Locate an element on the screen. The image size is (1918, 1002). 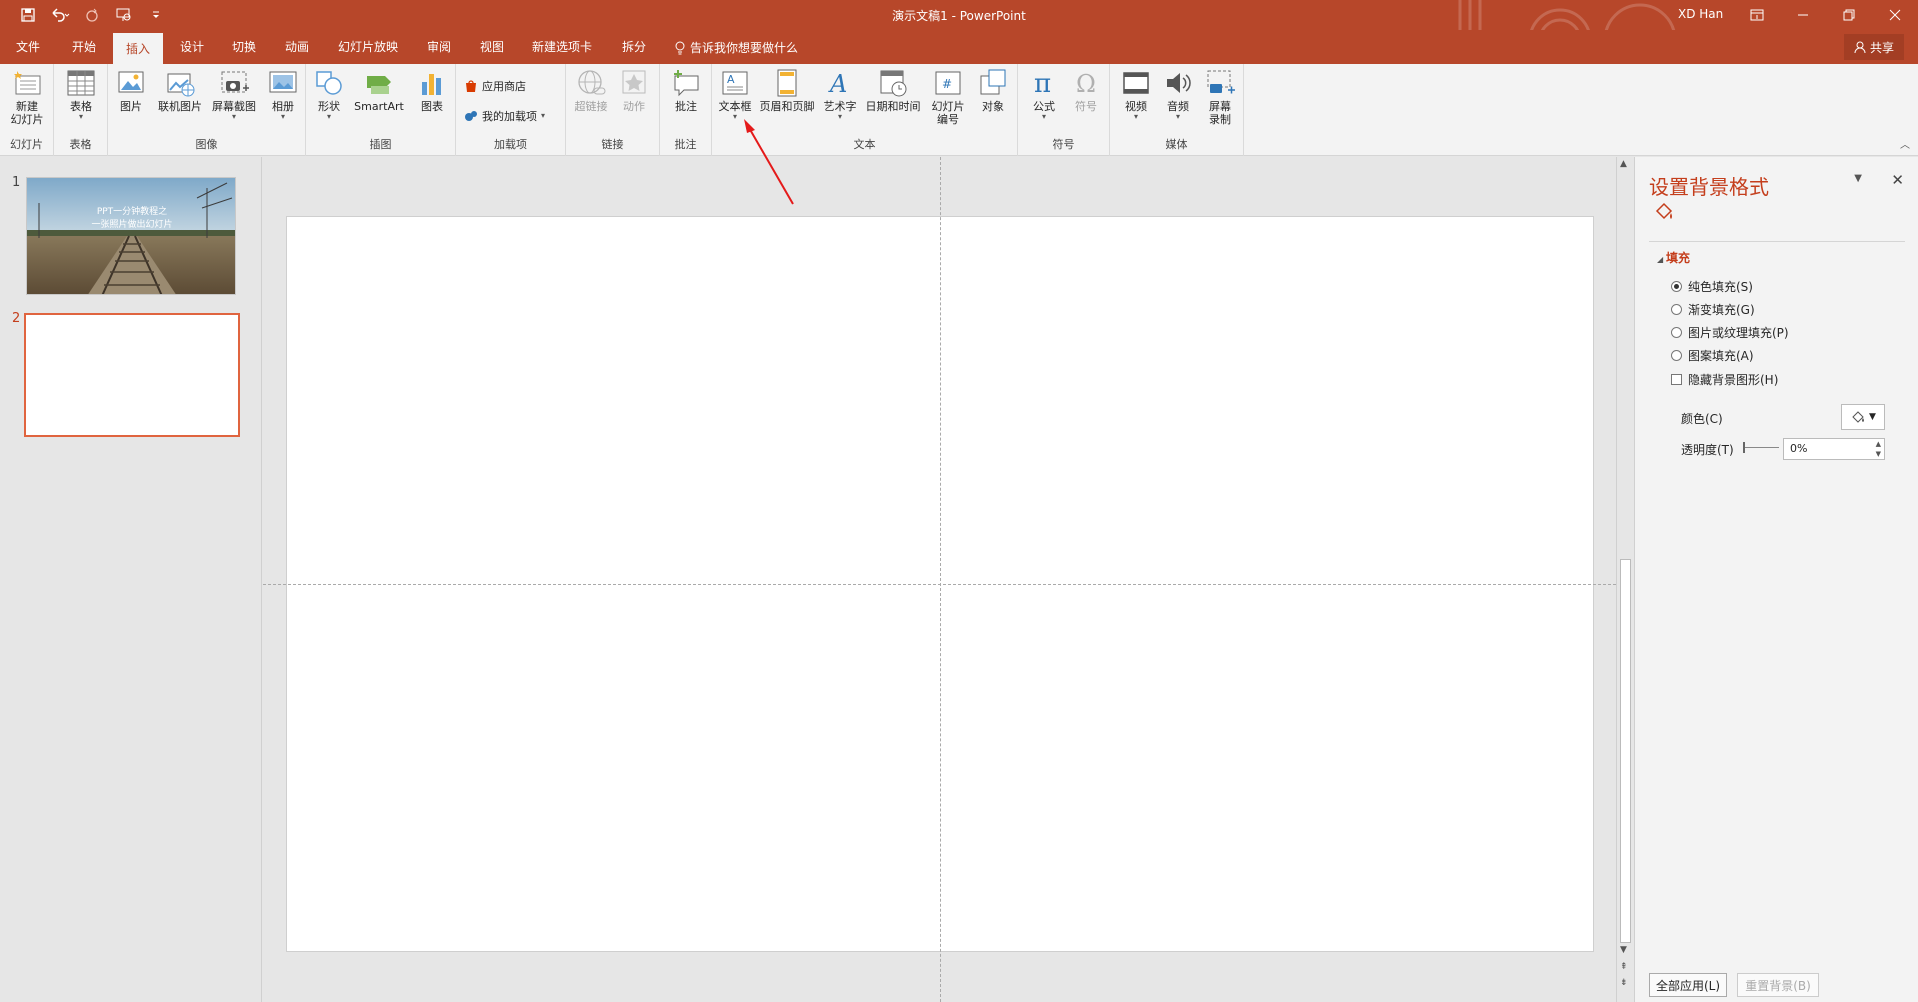
wordart-button: A 艺术字 ▾ is located at coordinates (840, 94).